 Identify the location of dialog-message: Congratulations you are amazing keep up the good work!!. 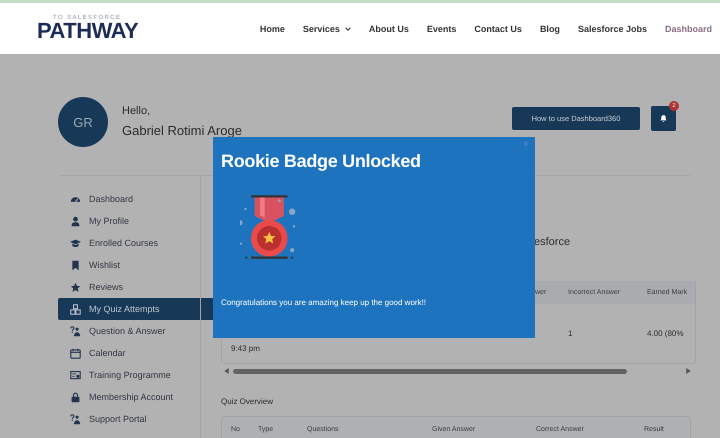
(324, 302).